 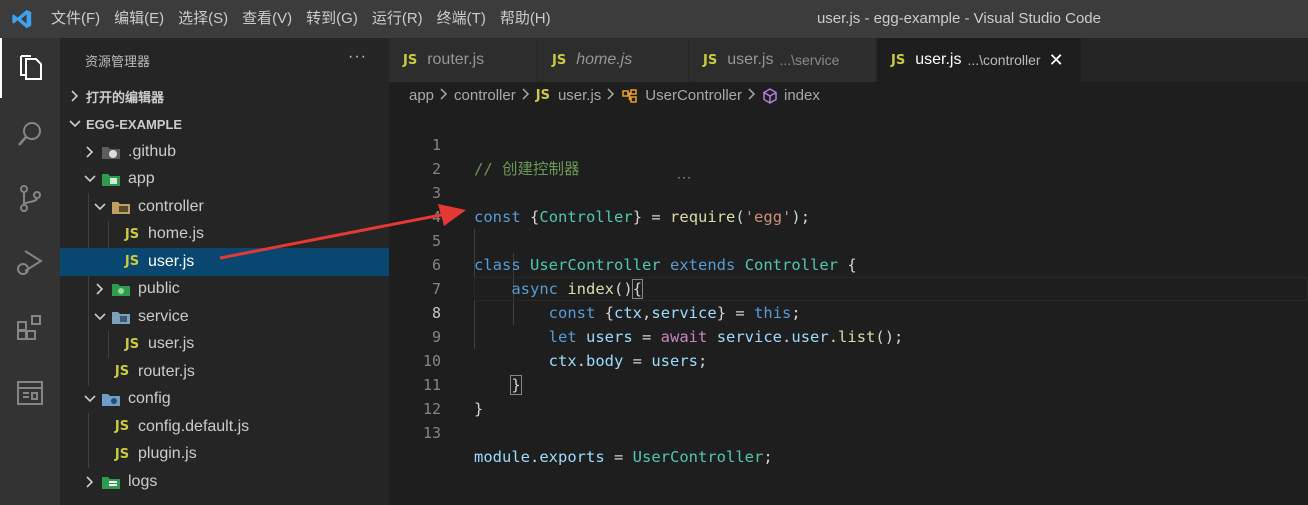 What do you see at coordinates (1004, 60) in the screenshot?
I see `tab-description: ...\controller` at bounding box center [1004, 60].